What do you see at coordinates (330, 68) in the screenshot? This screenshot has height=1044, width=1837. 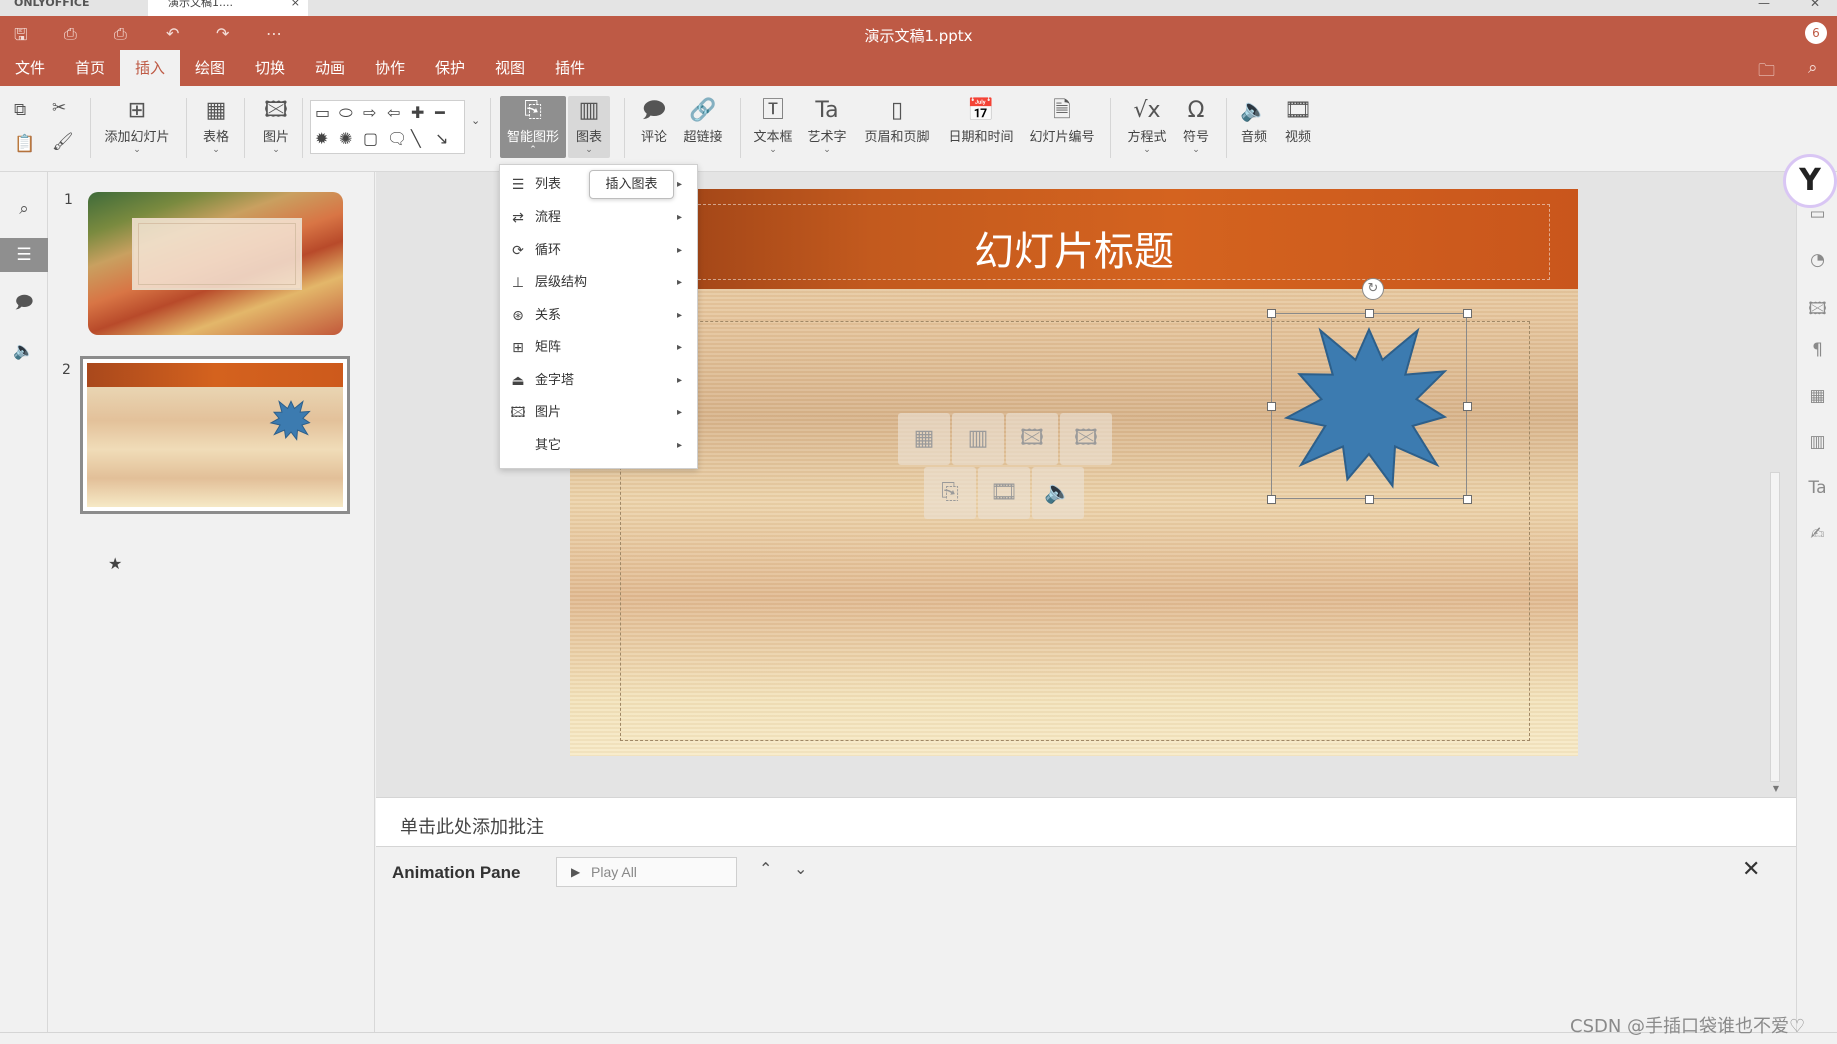 I see `tab-animation: 动画` at bounding box center [330, 68].